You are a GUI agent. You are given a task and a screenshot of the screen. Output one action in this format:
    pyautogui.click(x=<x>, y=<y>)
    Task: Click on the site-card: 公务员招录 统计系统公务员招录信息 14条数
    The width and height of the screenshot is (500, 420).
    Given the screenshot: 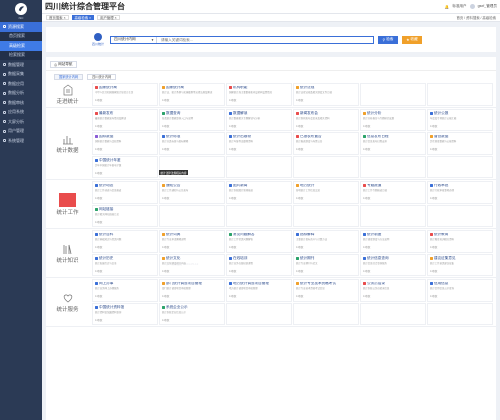 What is the action you would take?
    pyautogui.click(x=393, y=290)
    